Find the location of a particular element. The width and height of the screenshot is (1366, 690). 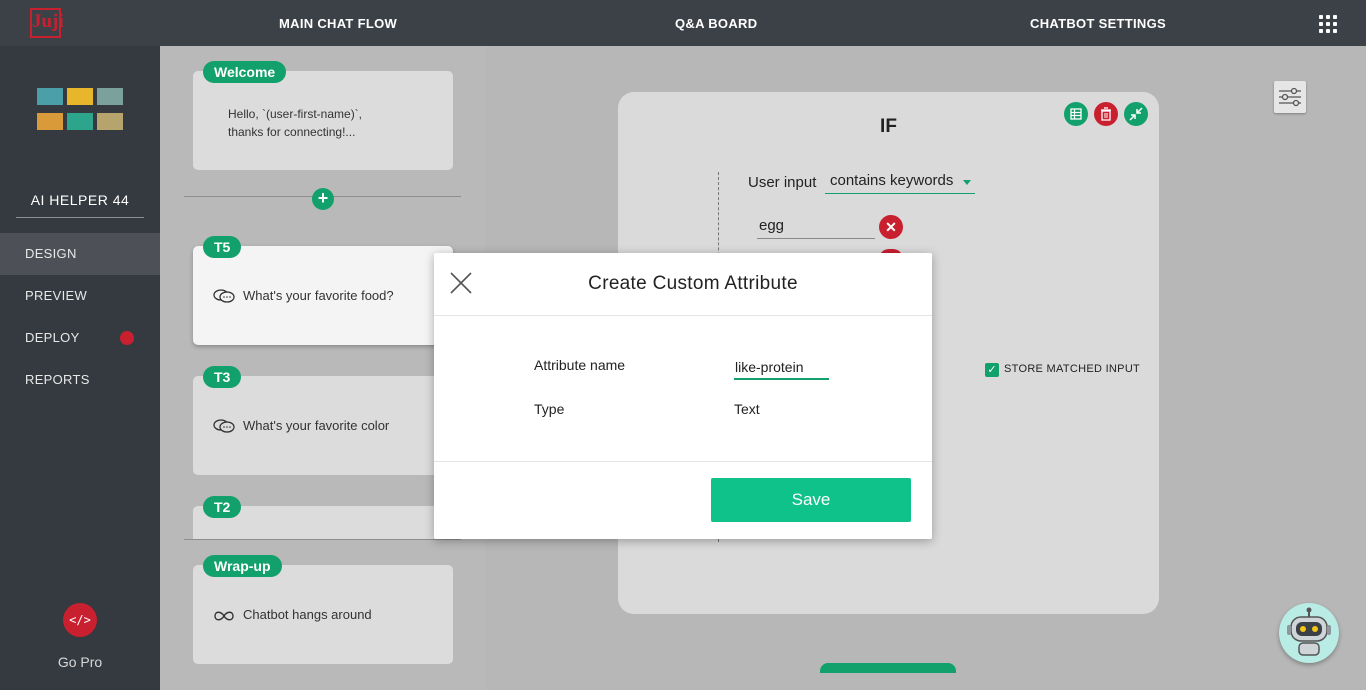

card-text: Hello, `(user-first-name)`, is located at coordinates (295, 114).